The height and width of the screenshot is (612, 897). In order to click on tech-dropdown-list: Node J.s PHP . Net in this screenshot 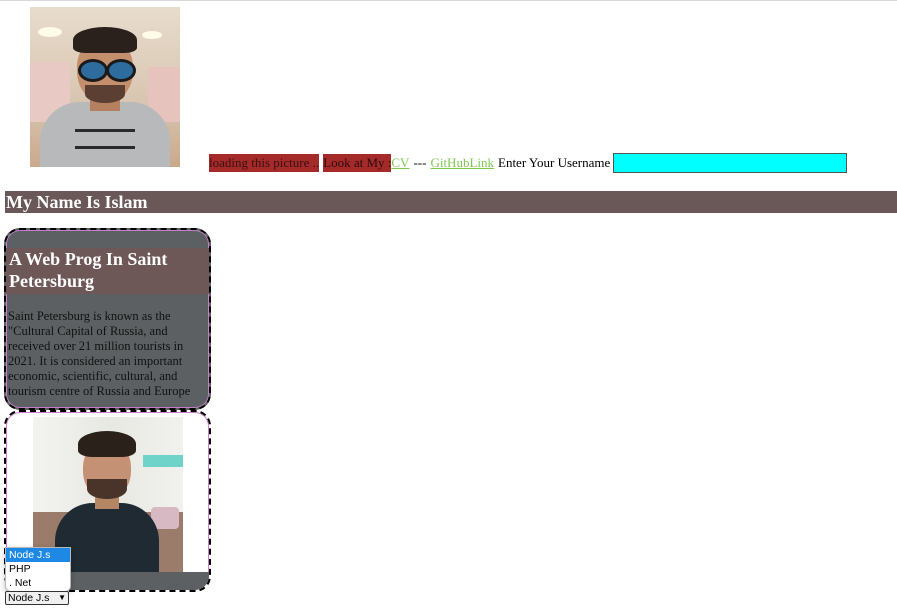, I will do `click(38, 569)`.